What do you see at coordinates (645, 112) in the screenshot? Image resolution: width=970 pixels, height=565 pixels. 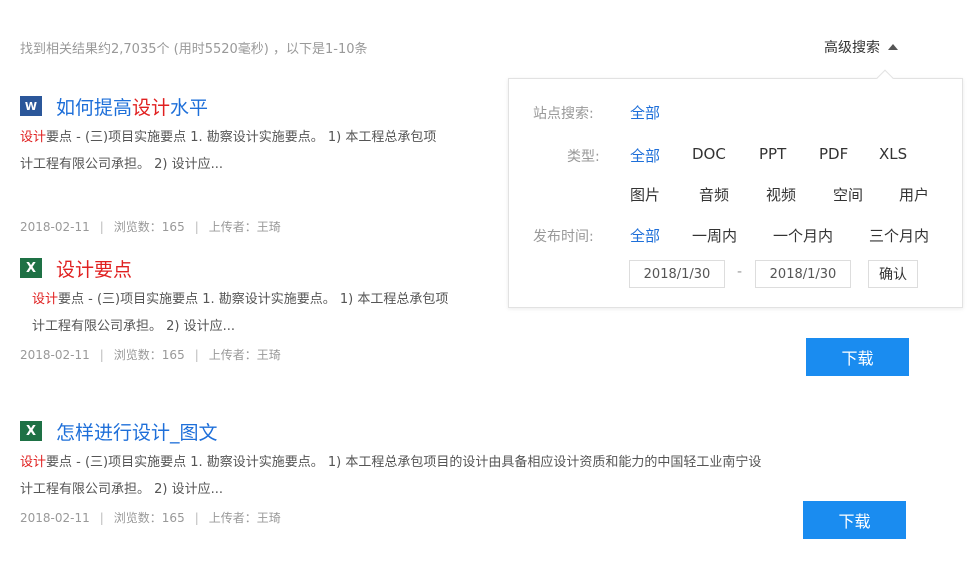 I see `site-option-all: 全部` at bounding box center [645, 112].